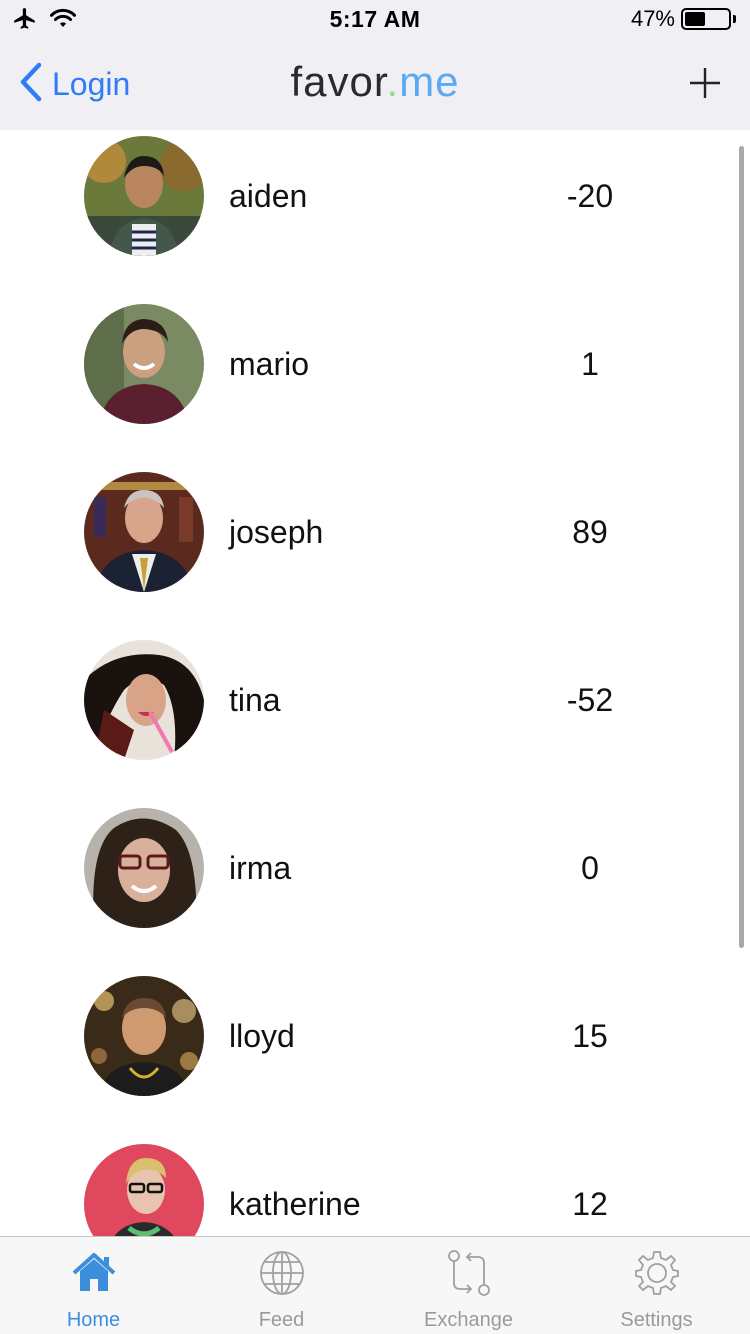 The image size is (750, 1334). Describe the element at coordinates (255, 700) in the screenshot. I see `user-name: tina` at that location.